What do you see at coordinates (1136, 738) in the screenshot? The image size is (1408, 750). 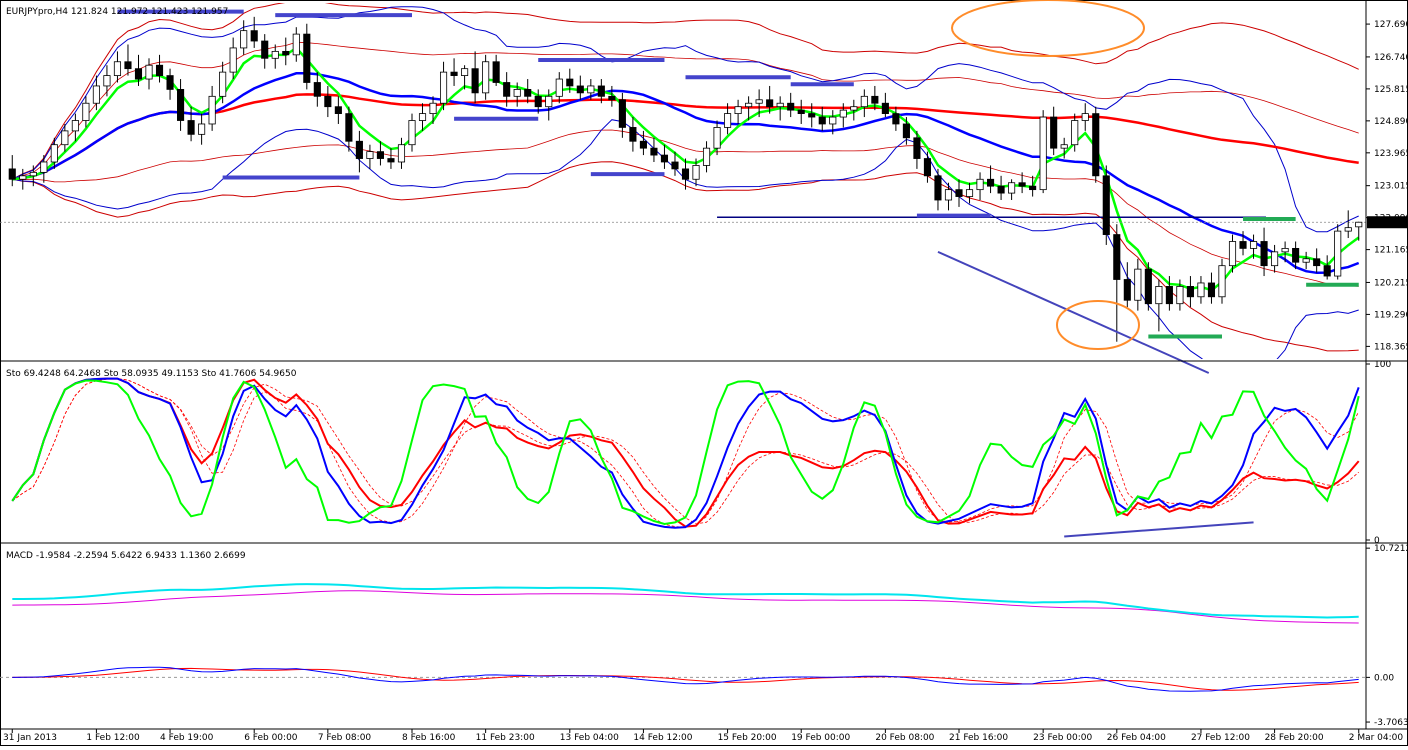 I see `x-tick-label: 26 Feb 04:00` at bounding box center [1136, 738].